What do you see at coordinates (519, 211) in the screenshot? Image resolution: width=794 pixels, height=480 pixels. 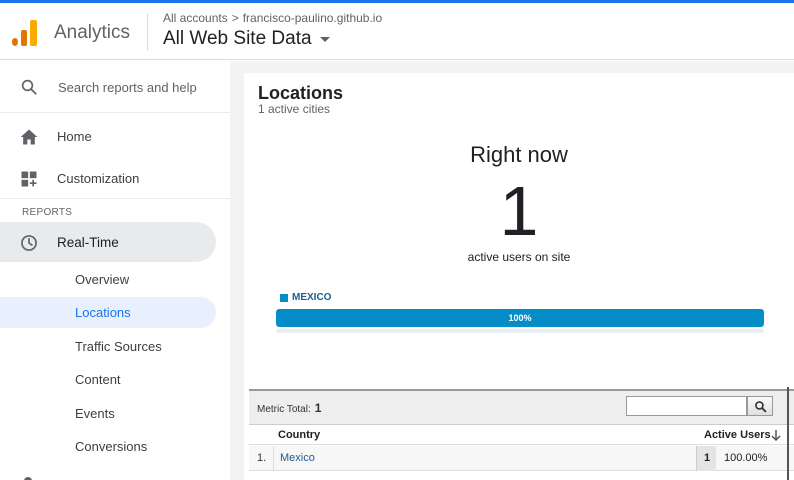 I see `active-users-count: 1` at bounding box center [519, 211].